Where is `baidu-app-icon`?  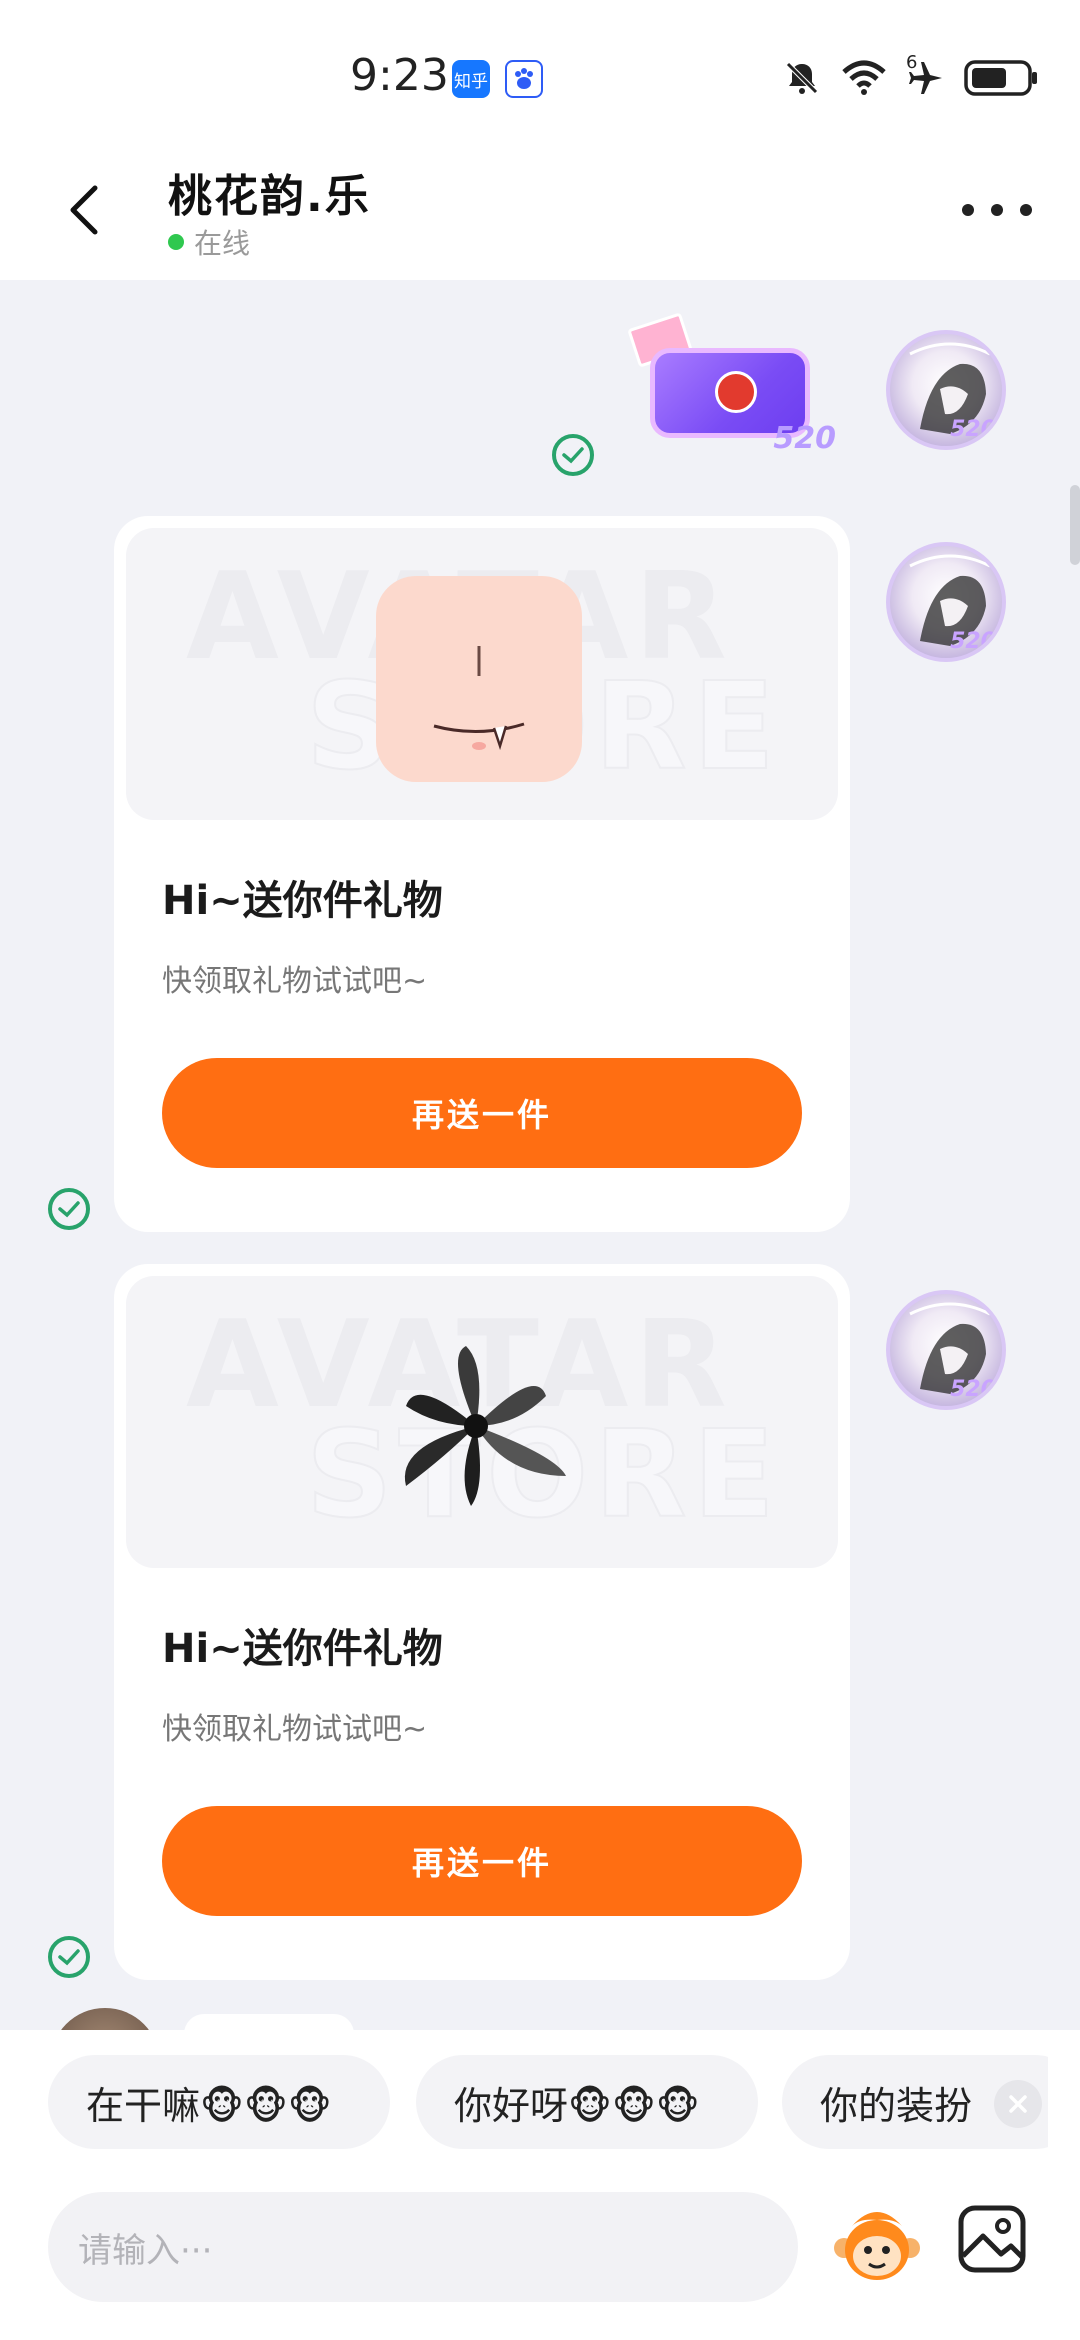
baidu-app-icon is located at coordinates (524, 79).